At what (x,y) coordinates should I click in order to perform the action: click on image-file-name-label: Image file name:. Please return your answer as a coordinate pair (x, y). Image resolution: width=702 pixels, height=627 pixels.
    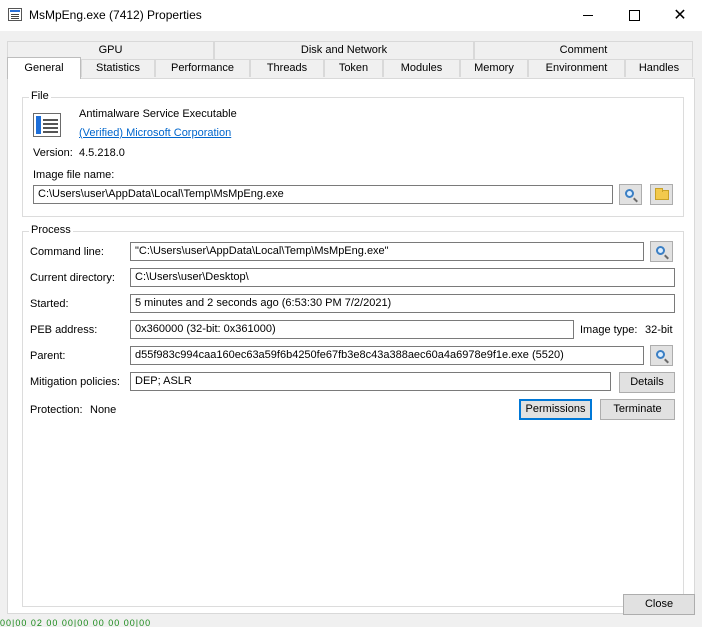
    Looking at the image, I should click on (74, 175).